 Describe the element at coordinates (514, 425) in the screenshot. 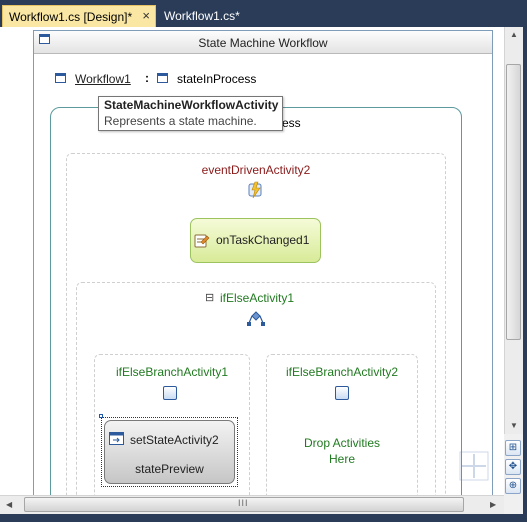

I see `scroll-down-icon: ▼` at that location.